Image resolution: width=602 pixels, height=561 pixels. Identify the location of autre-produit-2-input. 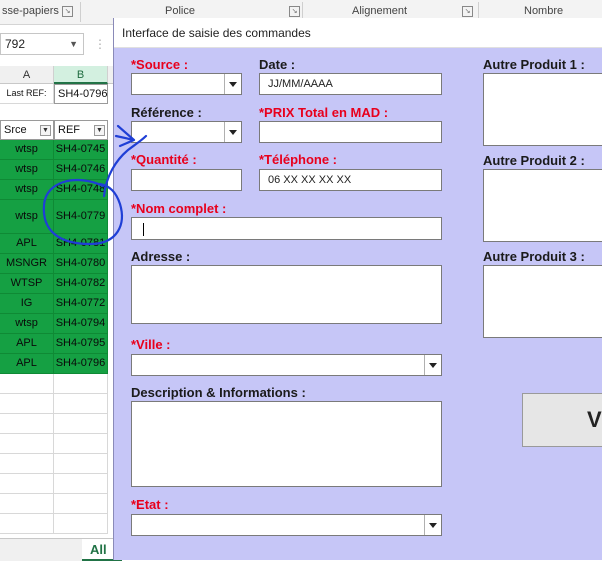
(542, 205).